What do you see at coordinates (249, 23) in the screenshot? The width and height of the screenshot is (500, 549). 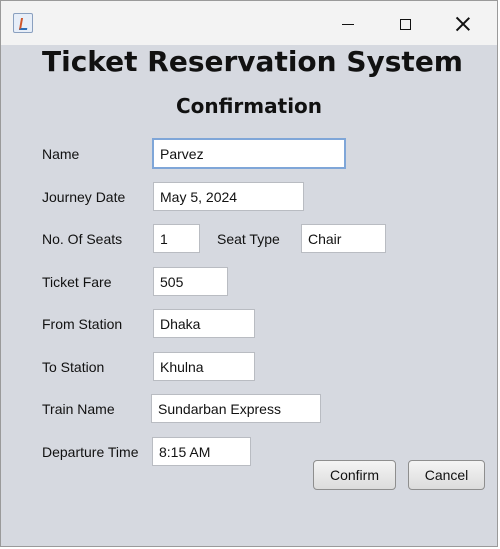 I see `title-bar` at bounding box center [249, 23].